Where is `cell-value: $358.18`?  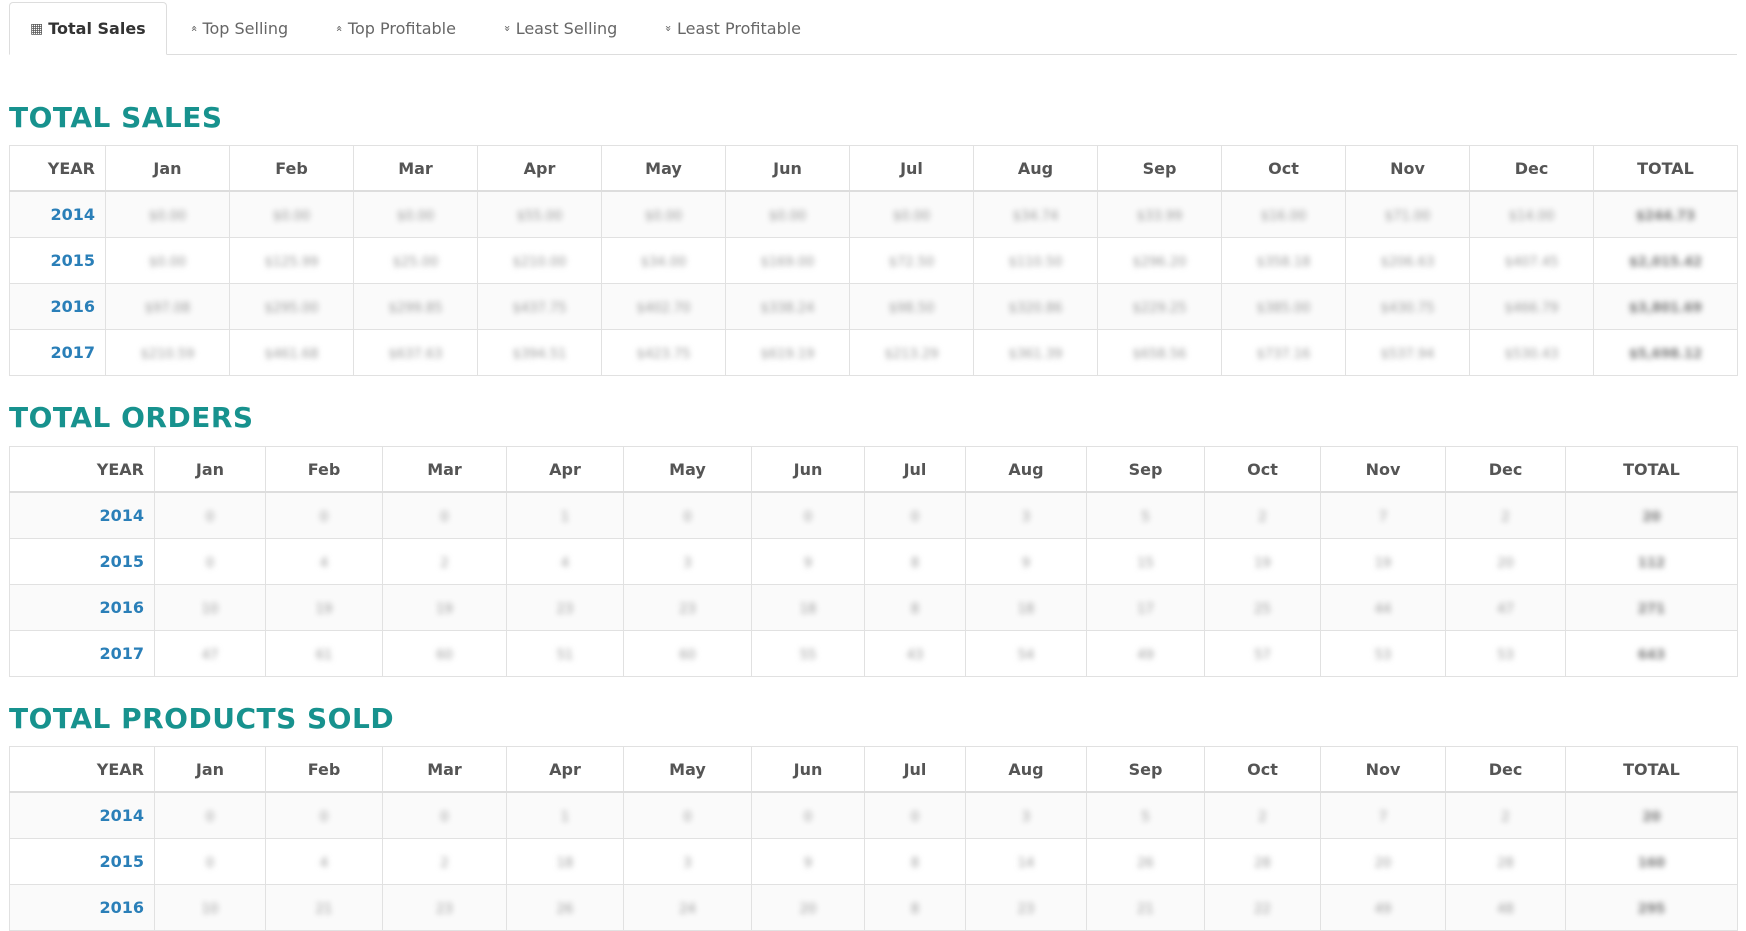 cell-value: $358.18 is located at coordinates (1283, 262).